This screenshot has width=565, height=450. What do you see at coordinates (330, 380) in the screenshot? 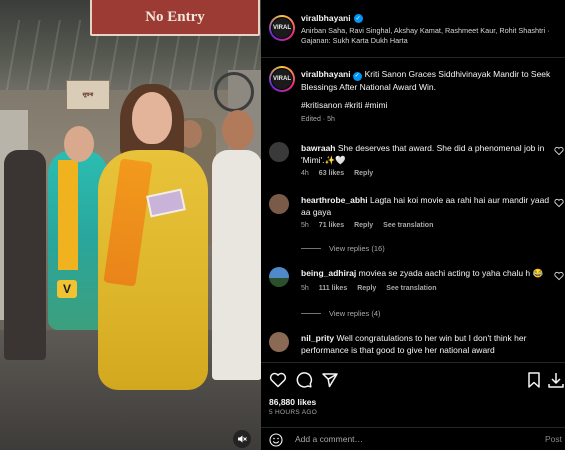
I see `share-icon` at bounding box center [330, 380].